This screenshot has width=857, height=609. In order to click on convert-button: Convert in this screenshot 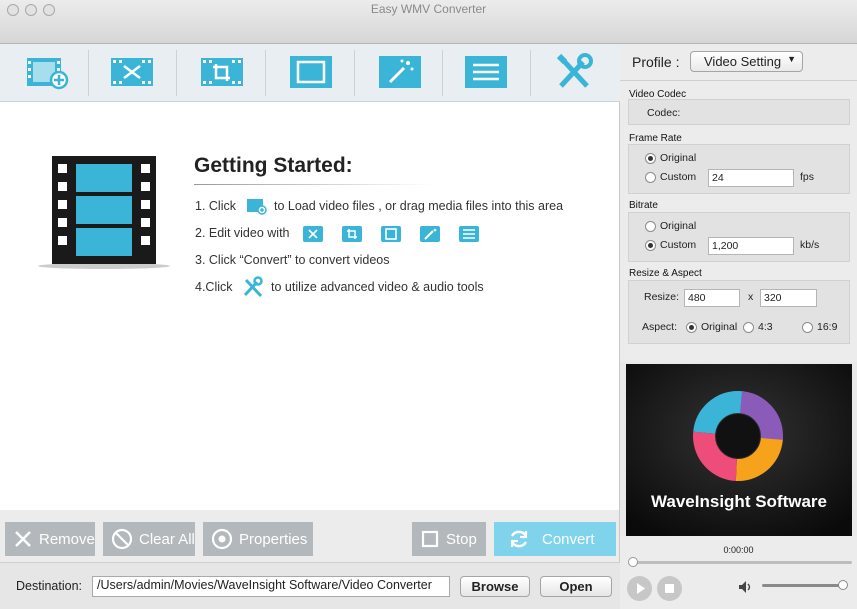, I will do `click(555, 539)`.